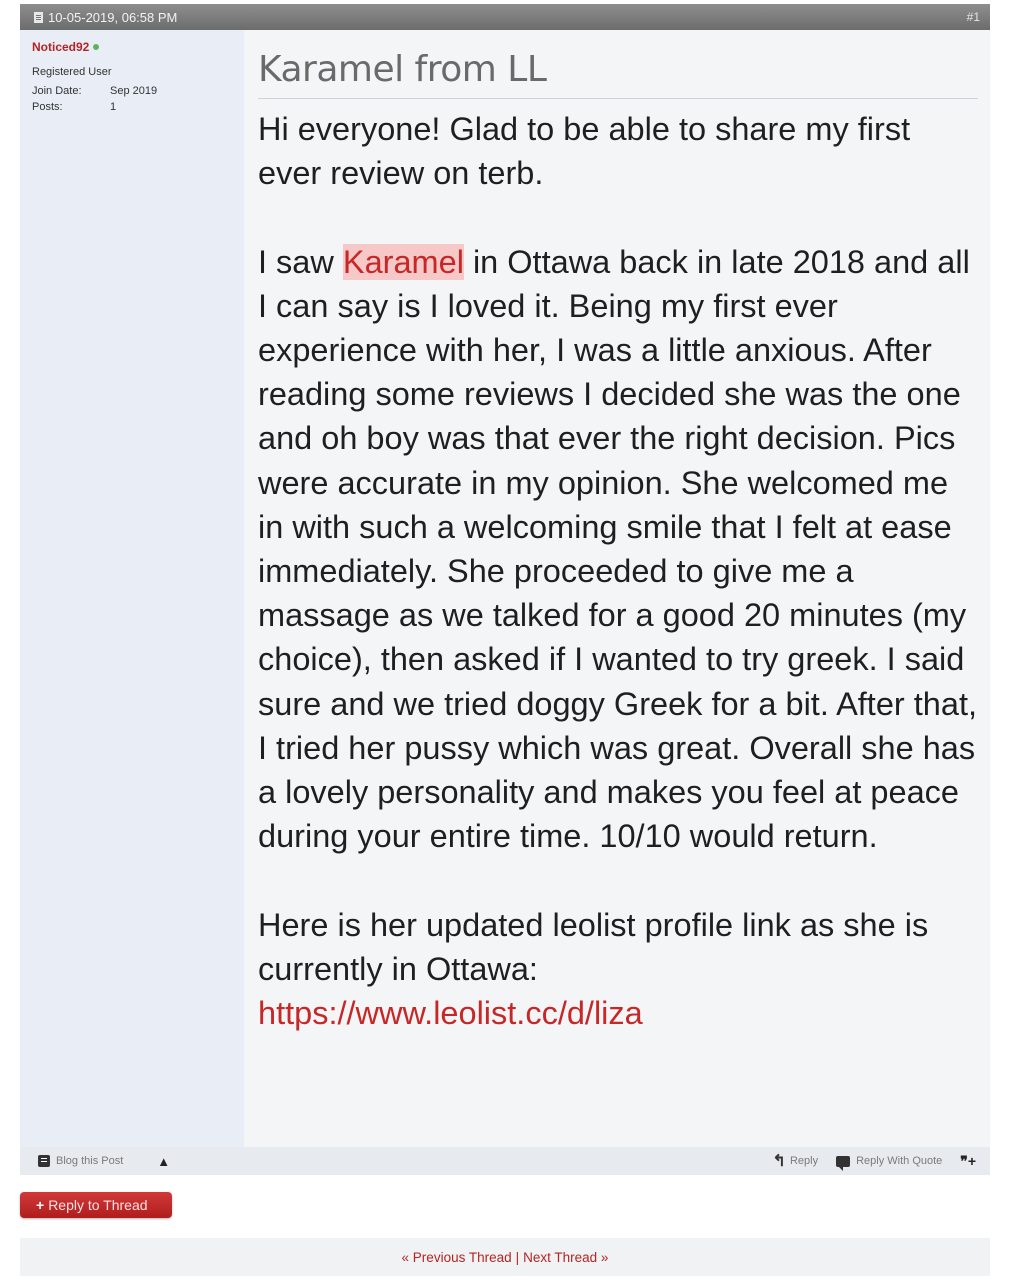 This screenshot has height=1280, width=1016. I want to click on blog-post-label: Blog this Post, so click(90, 1161).